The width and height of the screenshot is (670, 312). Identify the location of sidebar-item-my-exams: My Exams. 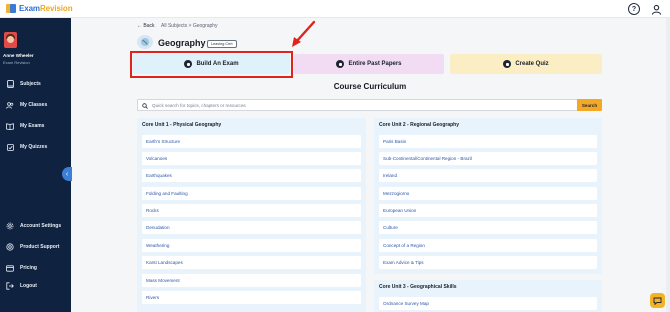
(35, 126).